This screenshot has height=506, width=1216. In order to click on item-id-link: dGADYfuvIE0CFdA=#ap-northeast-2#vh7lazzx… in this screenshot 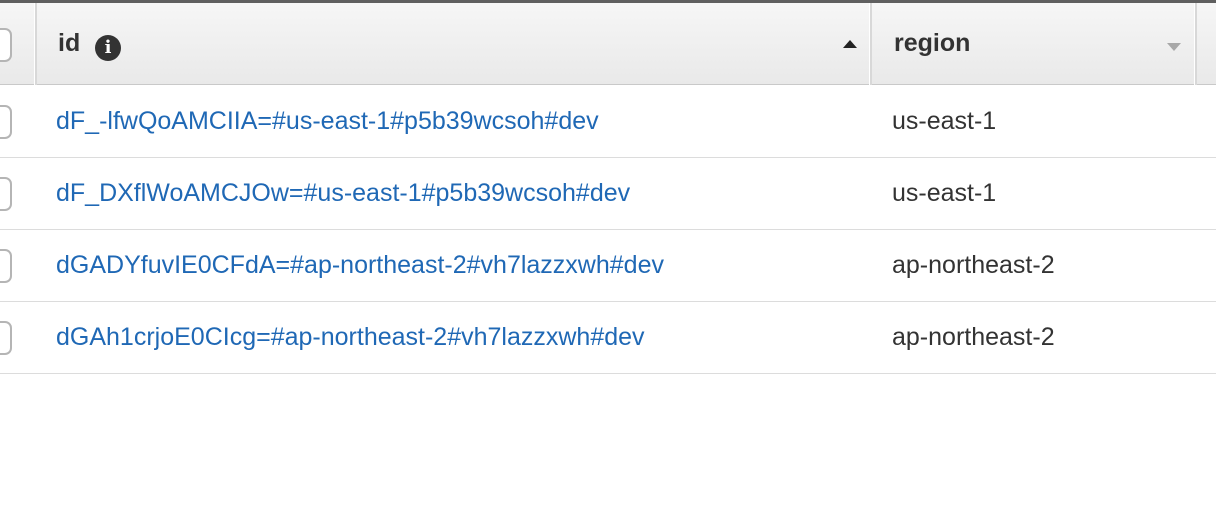, I will do `click(360, 265)`.